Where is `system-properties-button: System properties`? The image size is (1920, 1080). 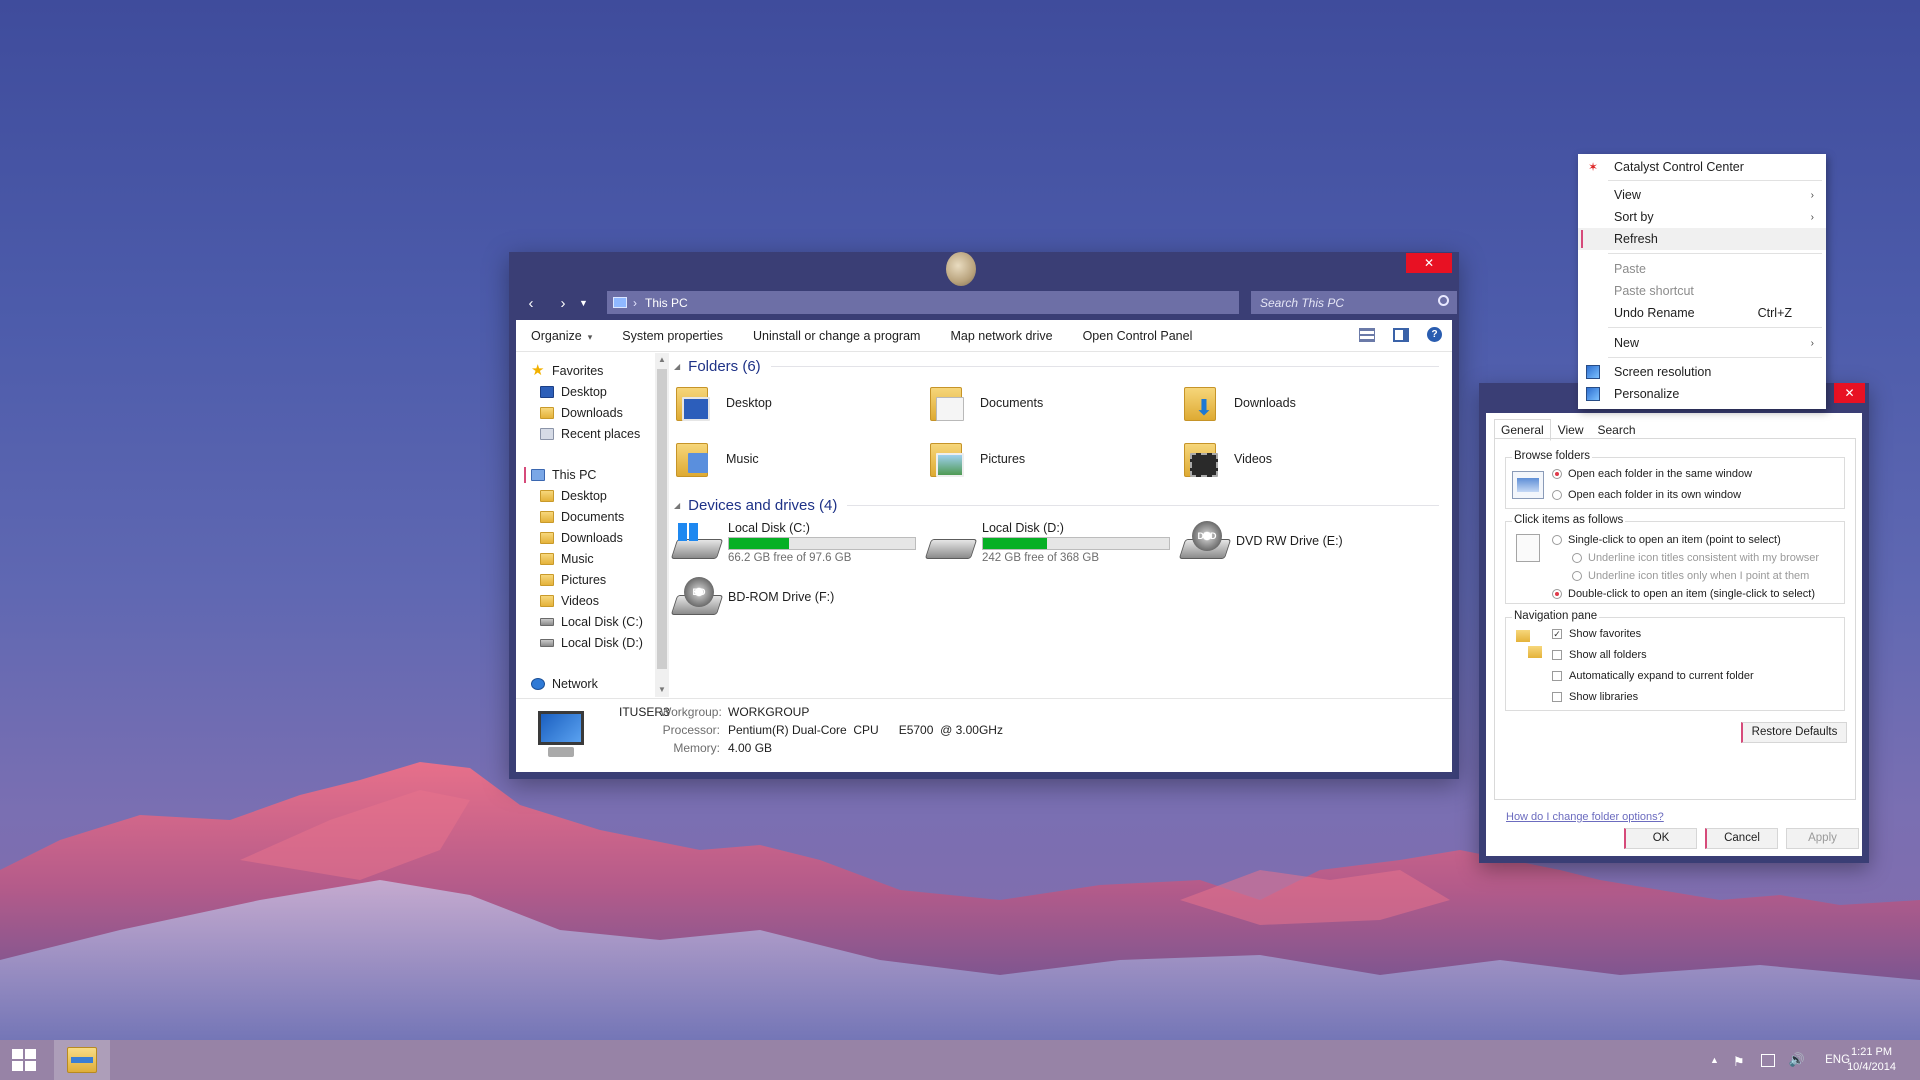
system-properties-button: System properties is located at coordinates (672, 336).